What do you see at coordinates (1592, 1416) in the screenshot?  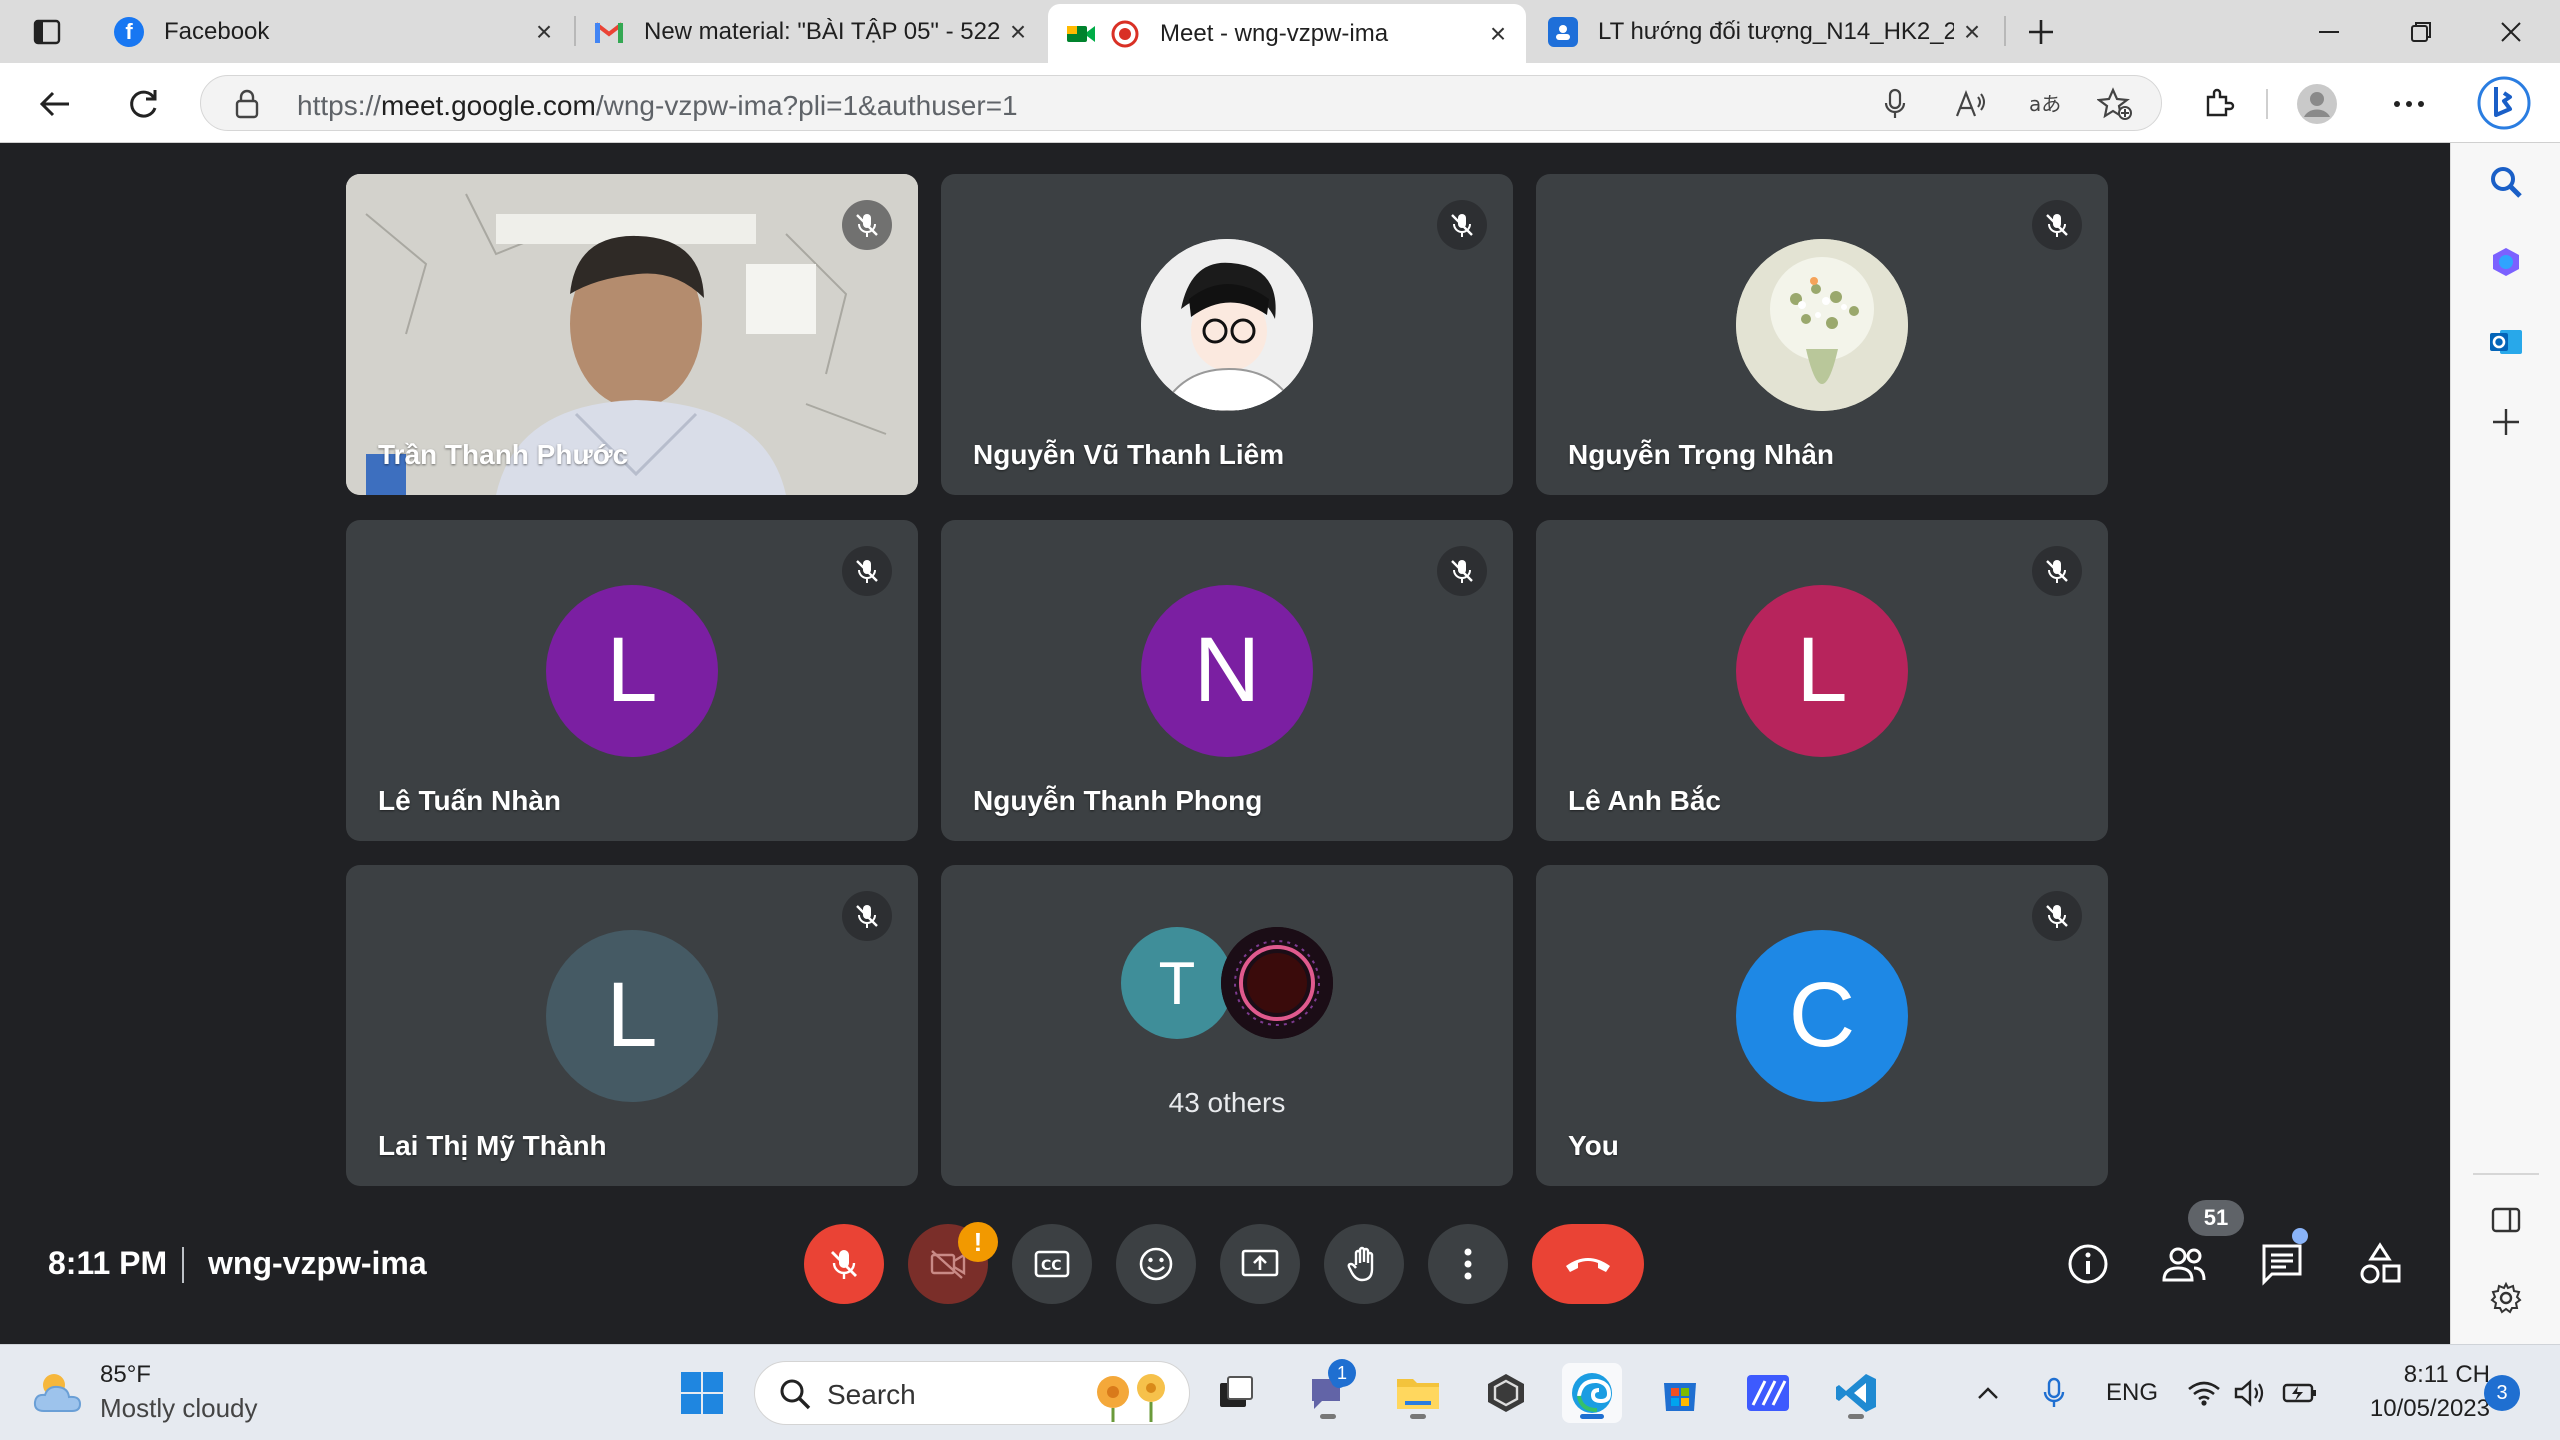 I see `active-indicator` at bounding box center [1592, 1416].